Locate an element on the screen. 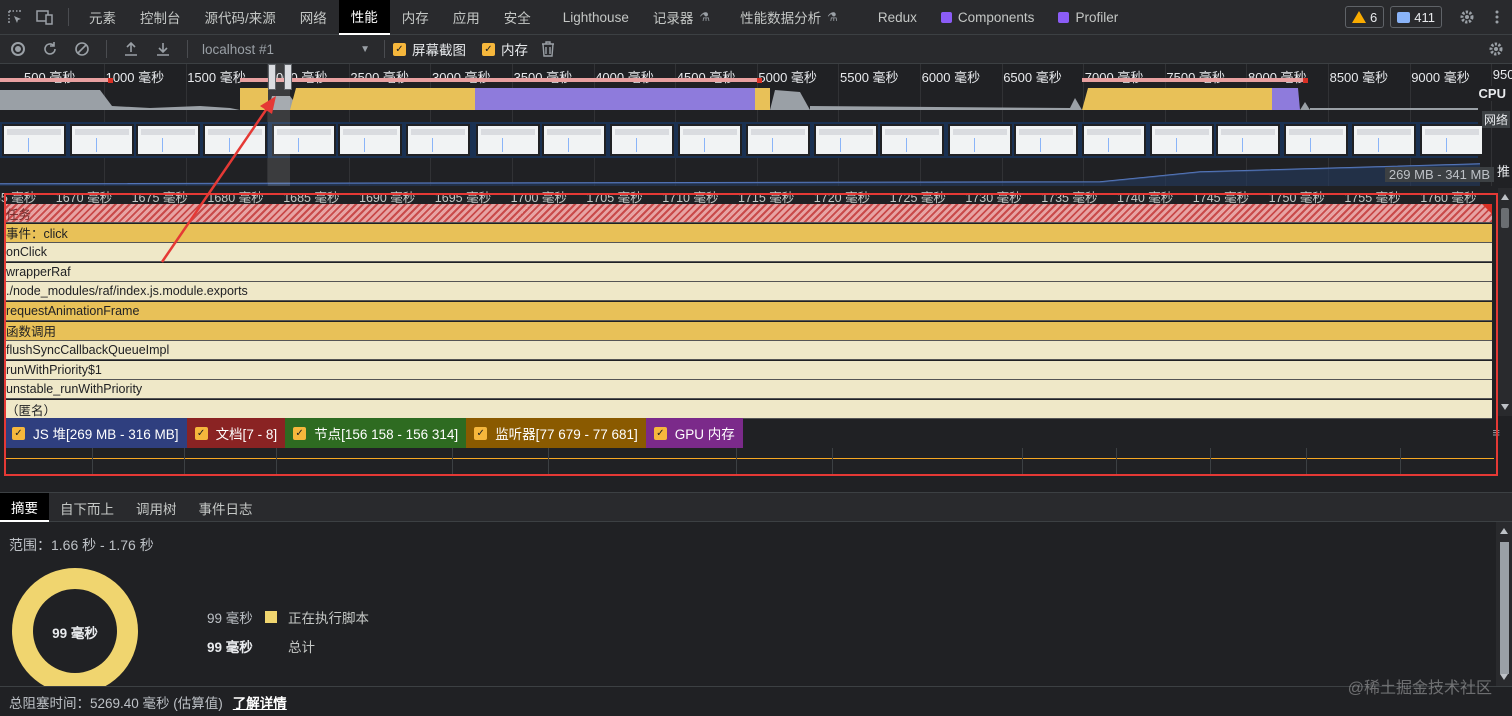  chevron-down-icon: ▼ is located at coordinates (365, 49).